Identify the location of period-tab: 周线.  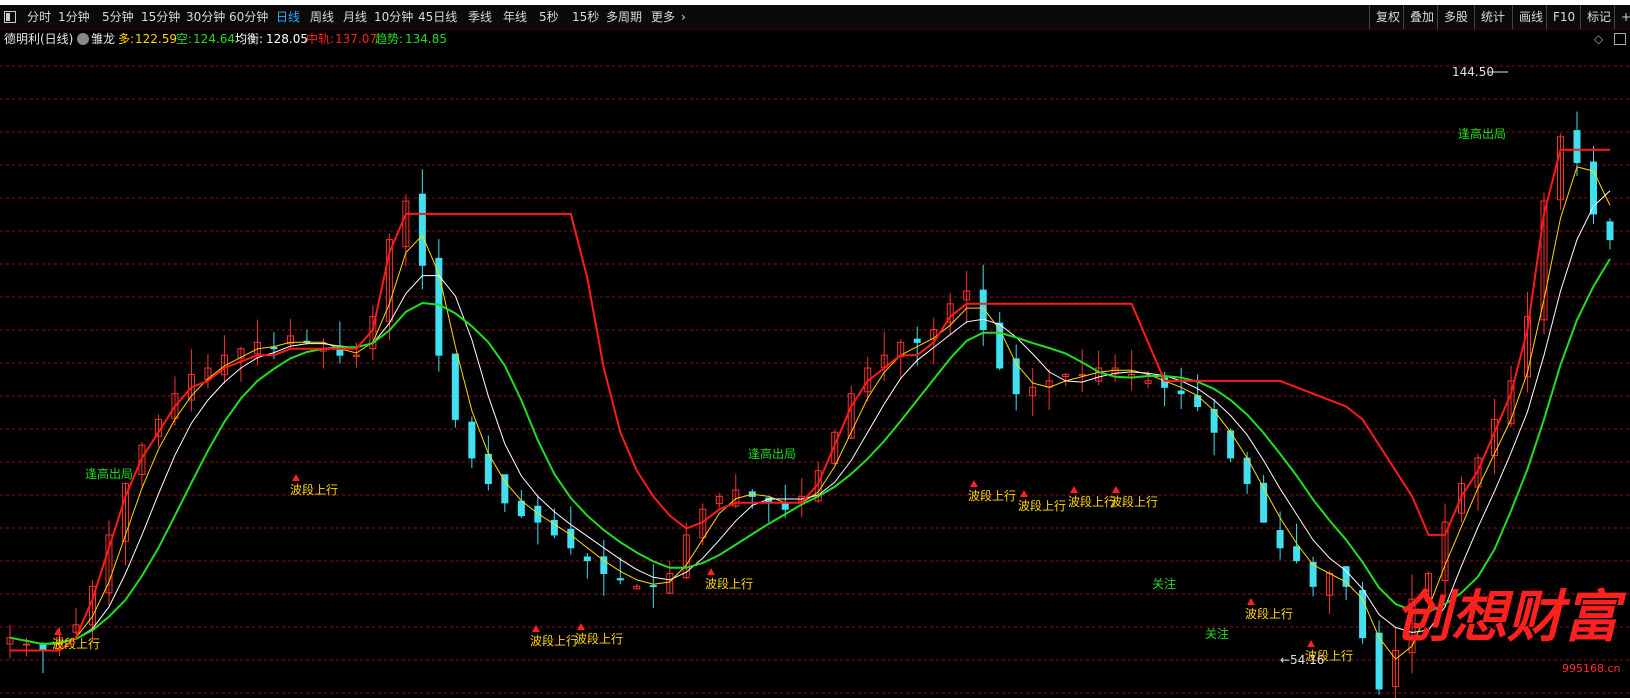
(322, 17).